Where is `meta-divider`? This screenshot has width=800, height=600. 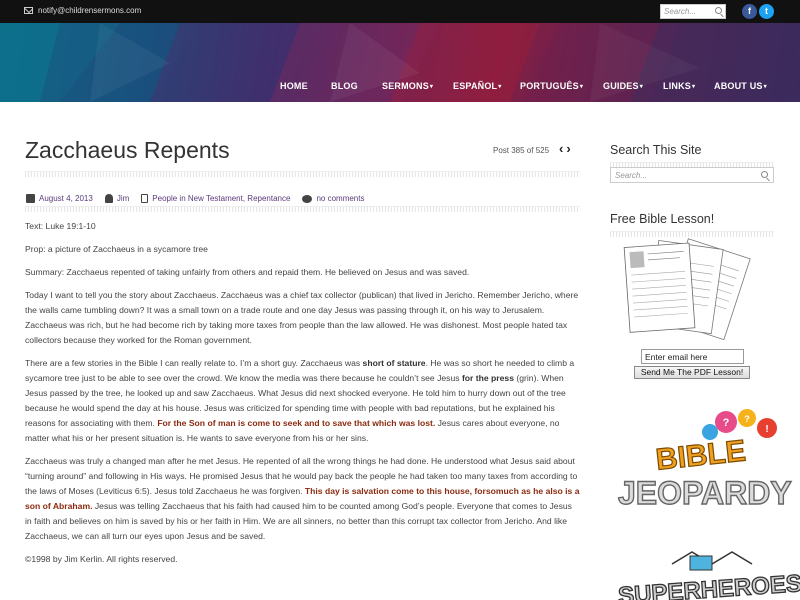
meta-divider is located at coordinates (302, 209).